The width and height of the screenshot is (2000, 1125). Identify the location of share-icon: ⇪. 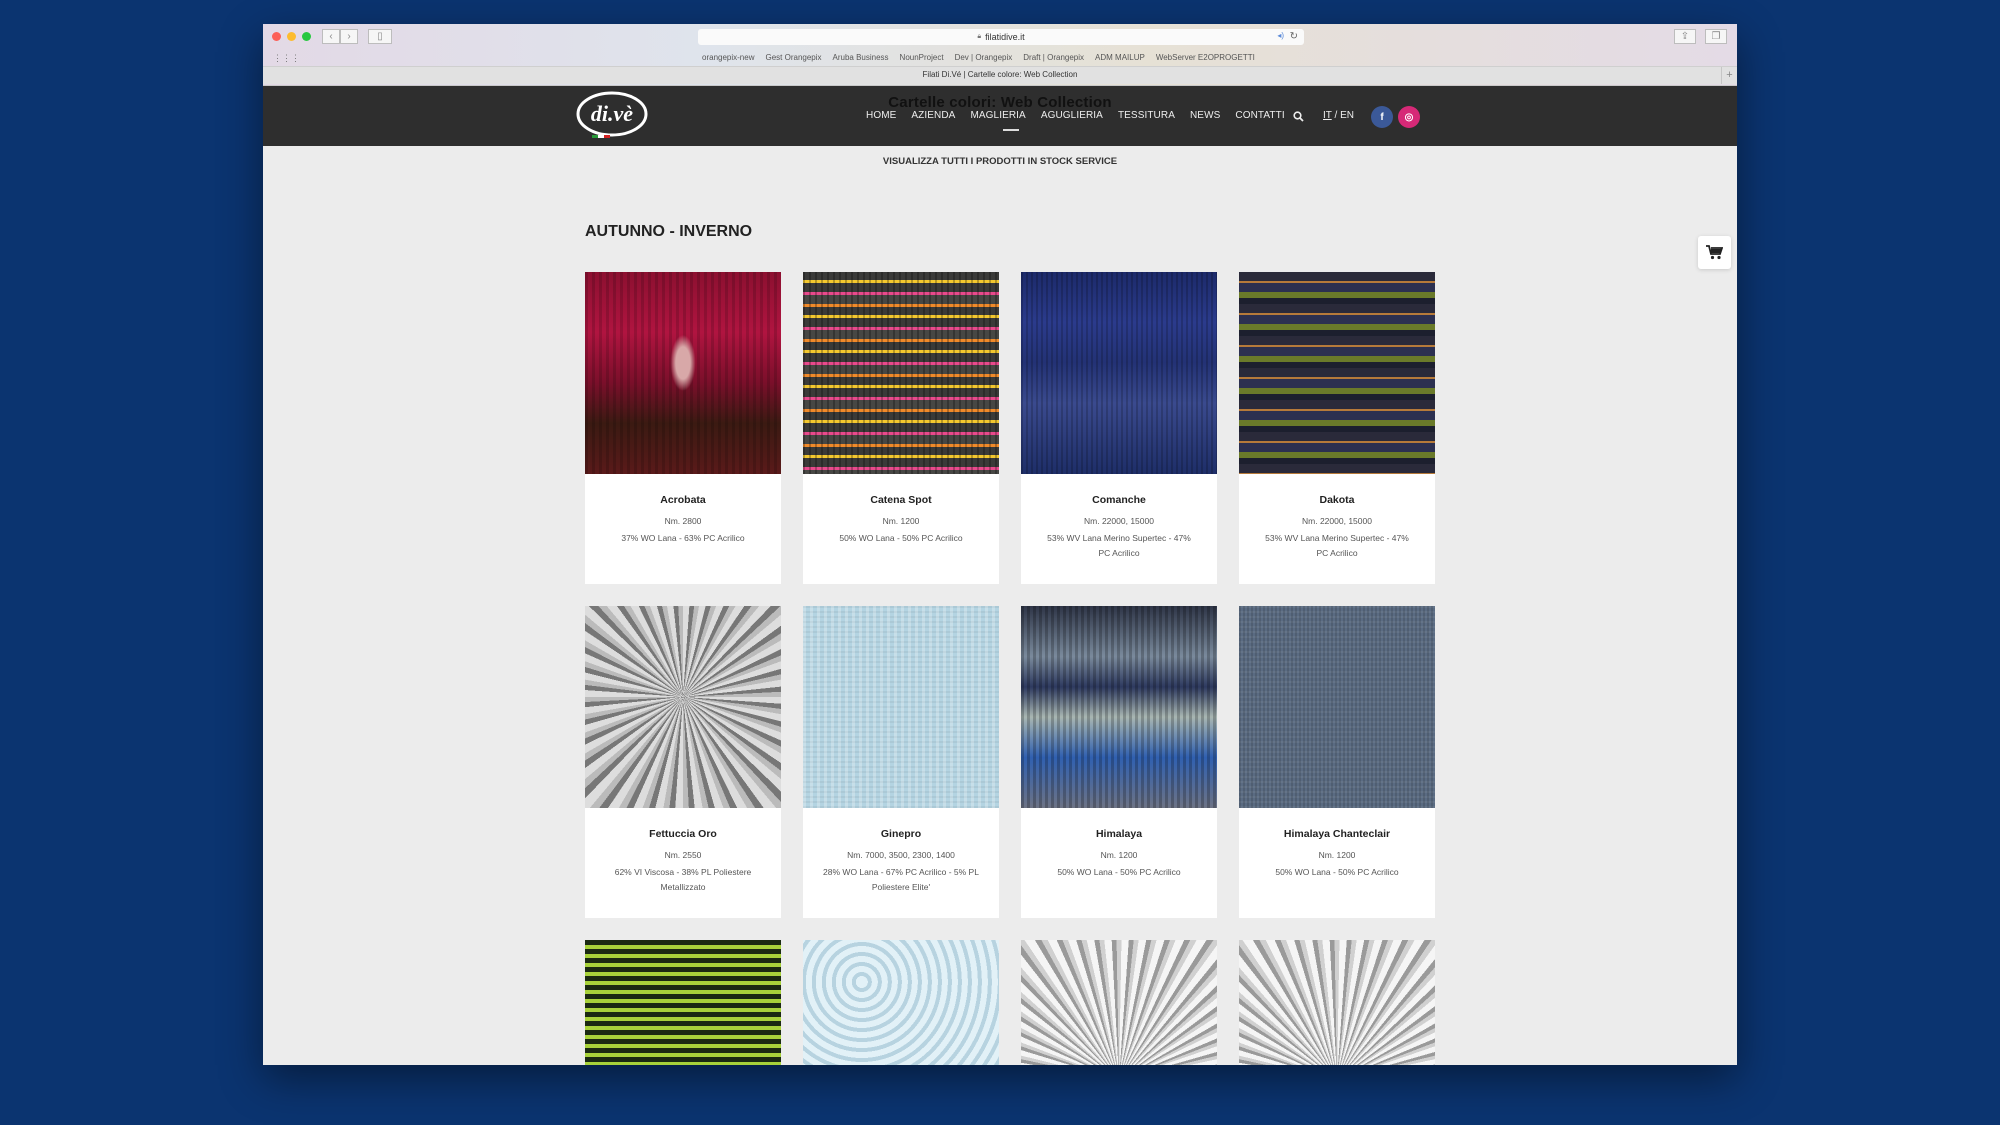
(1685, 36).